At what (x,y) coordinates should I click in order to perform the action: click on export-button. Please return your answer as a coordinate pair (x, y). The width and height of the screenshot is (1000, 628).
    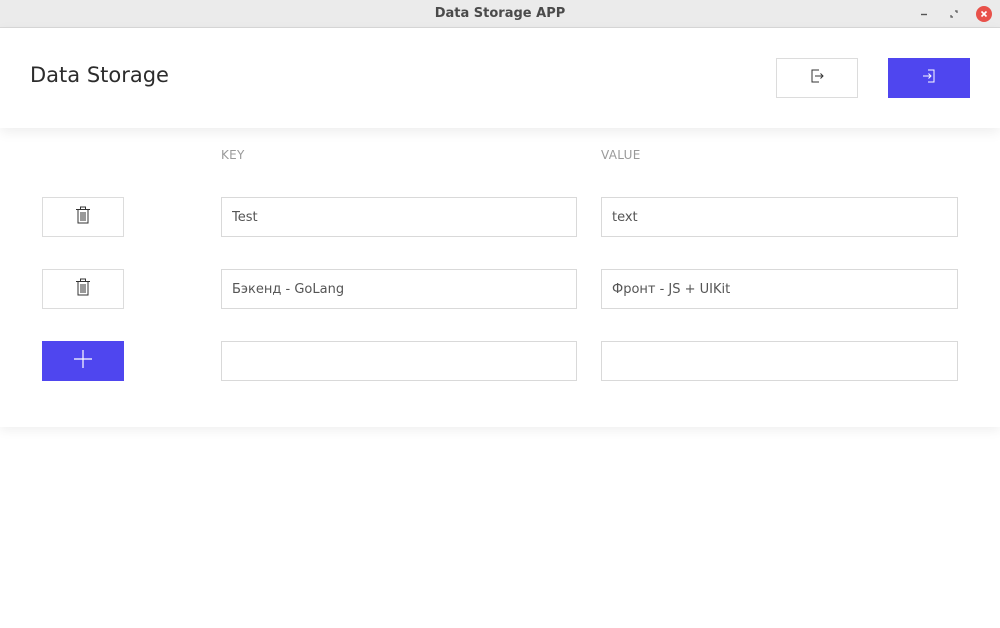
    Looking at the image, I should click on (817, 78).